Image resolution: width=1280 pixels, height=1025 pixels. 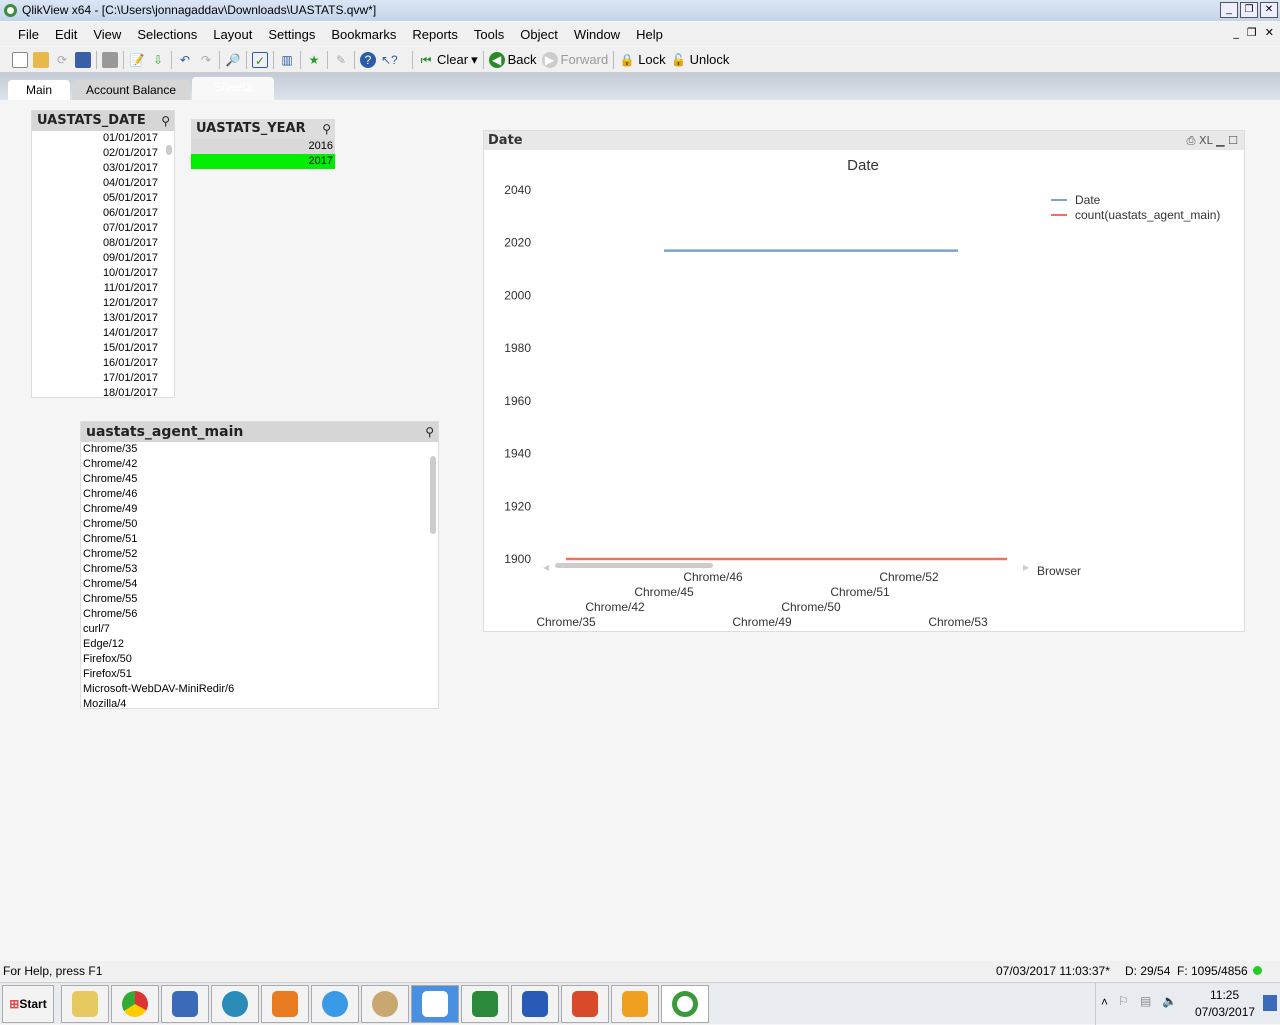 What do you see at coordinates (1123, 1001) in the screenshot?
I see `flag-icon: ⚐` at bounding box center [1123, 1001].